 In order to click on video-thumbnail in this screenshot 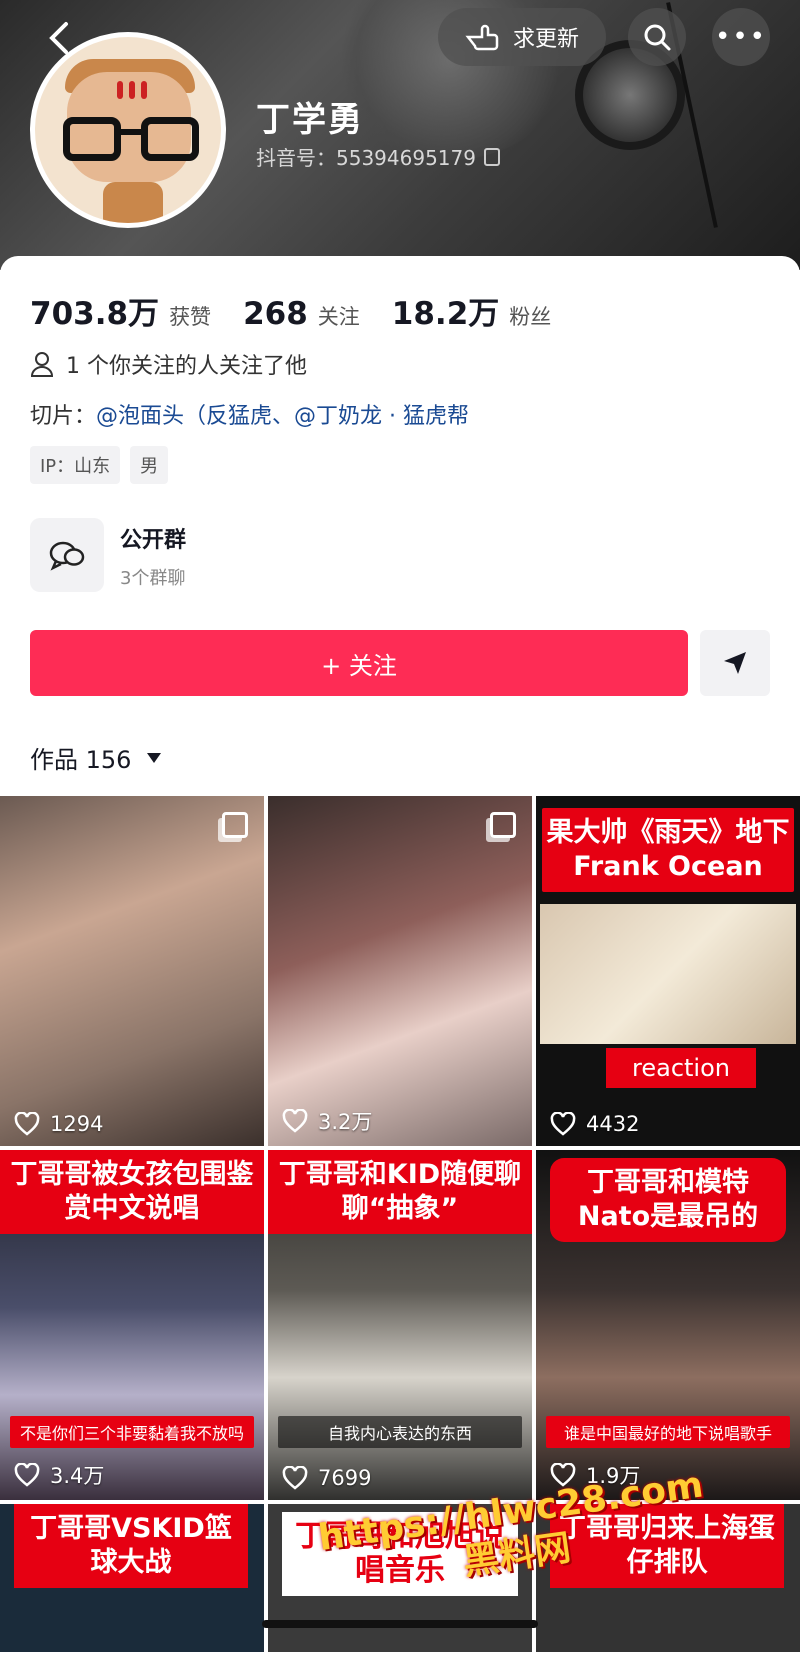, I will do `click(668, 974)`.